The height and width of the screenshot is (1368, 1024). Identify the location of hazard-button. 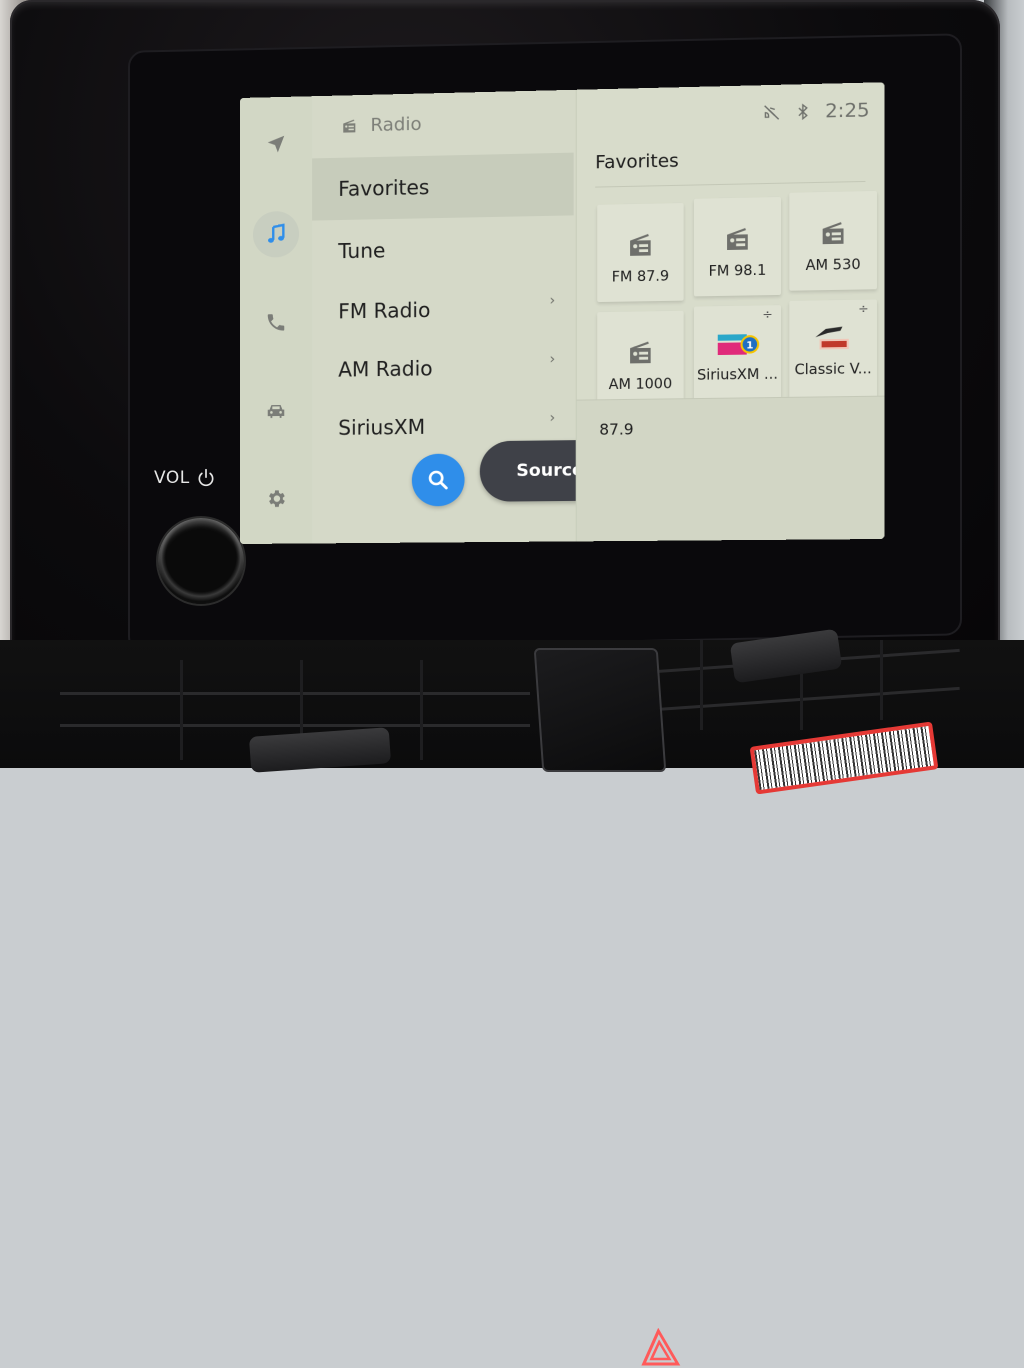
(607, 1007).